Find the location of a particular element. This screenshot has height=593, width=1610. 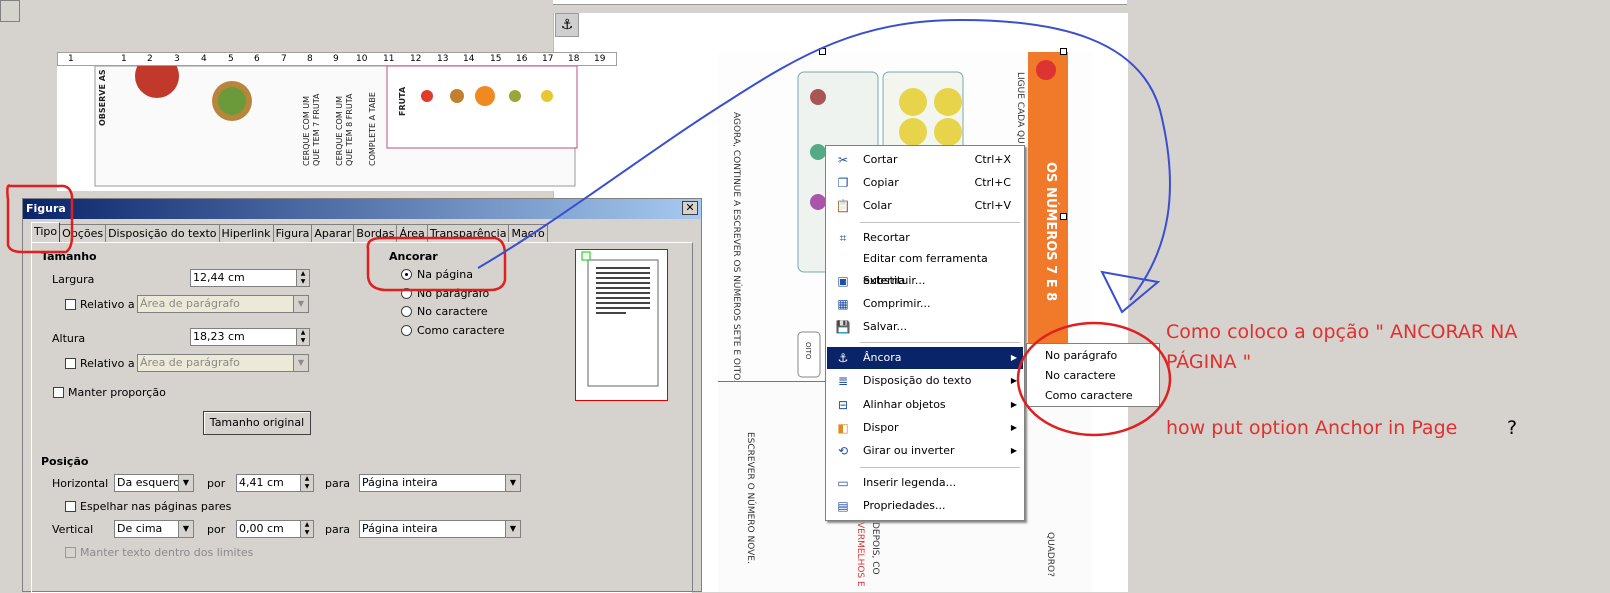

highlight-circle-figura is located at coordinates (40, 219).